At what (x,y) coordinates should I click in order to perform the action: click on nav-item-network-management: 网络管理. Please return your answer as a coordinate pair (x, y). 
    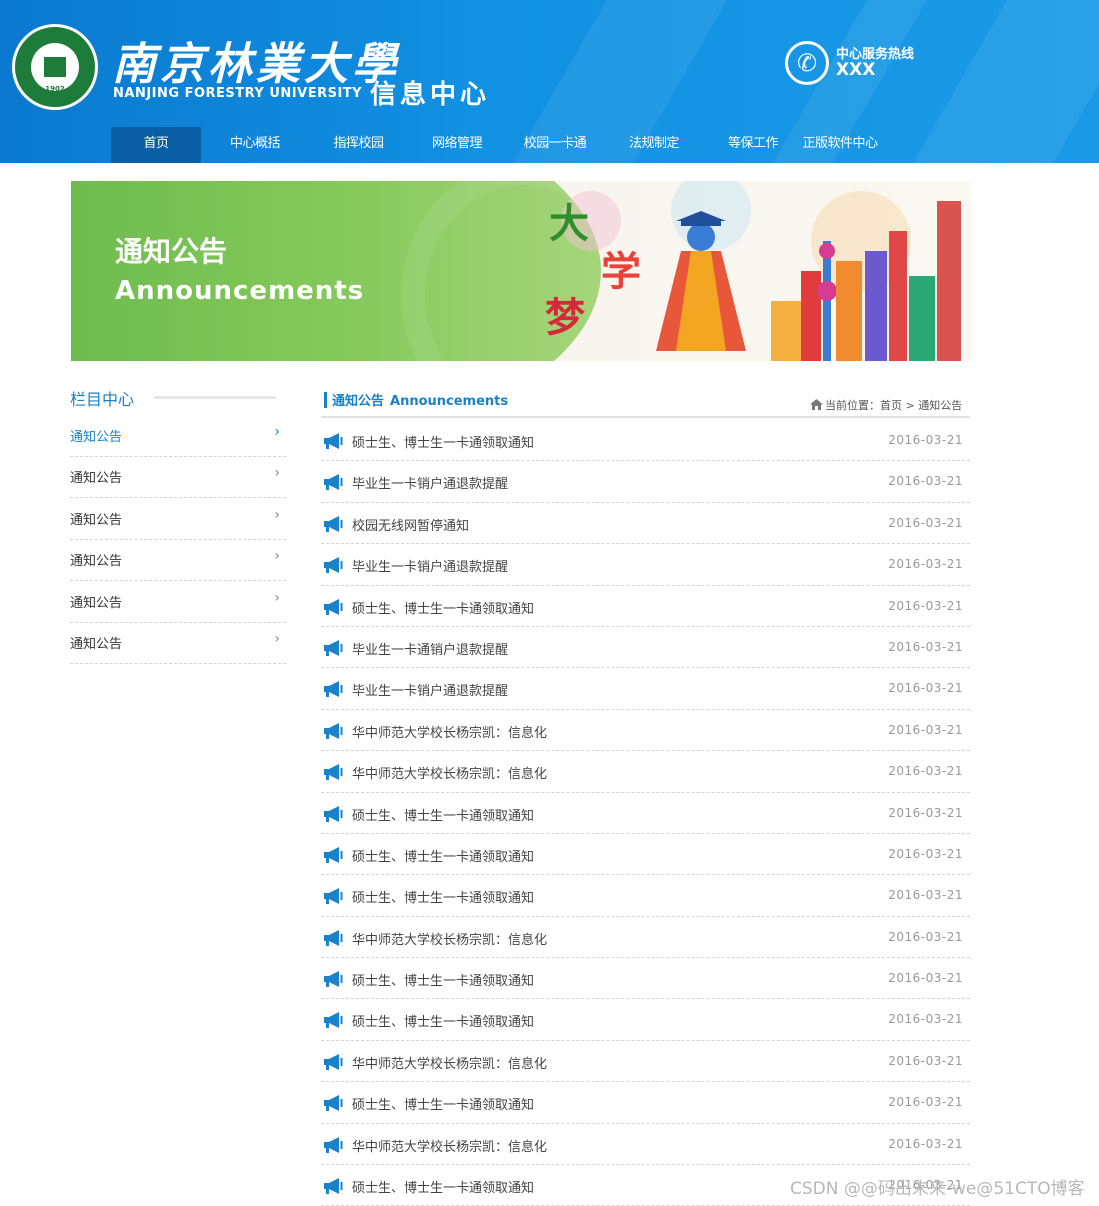
    Looking at the image, I should click on (457, 145).